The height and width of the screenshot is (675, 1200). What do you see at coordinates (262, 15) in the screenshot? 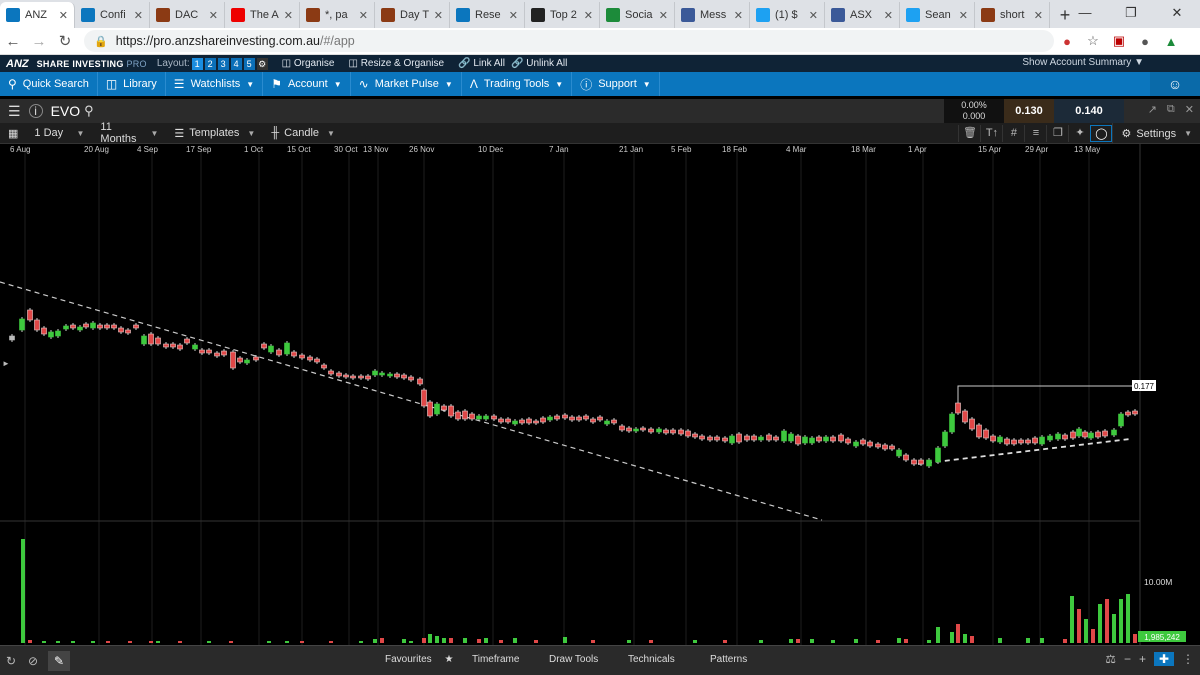
I see `browser-tab: The A ✕` at bounding box center [262, 15].